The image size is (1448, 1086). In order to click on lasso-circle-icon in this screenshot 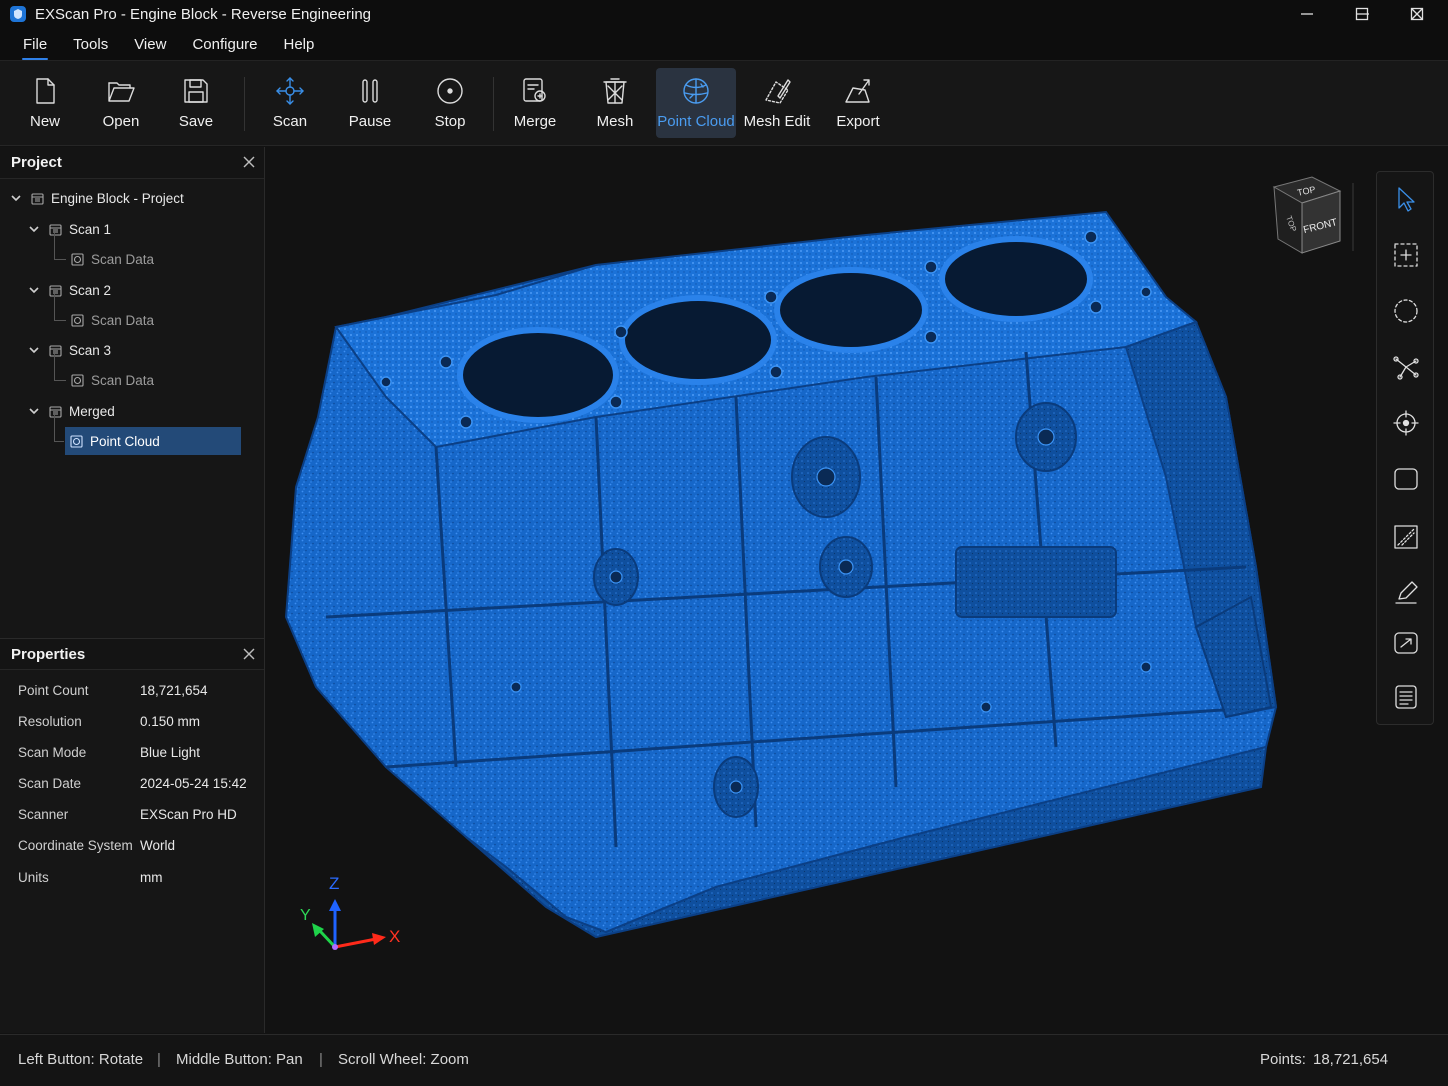, I will do `click(1406, 311)`.